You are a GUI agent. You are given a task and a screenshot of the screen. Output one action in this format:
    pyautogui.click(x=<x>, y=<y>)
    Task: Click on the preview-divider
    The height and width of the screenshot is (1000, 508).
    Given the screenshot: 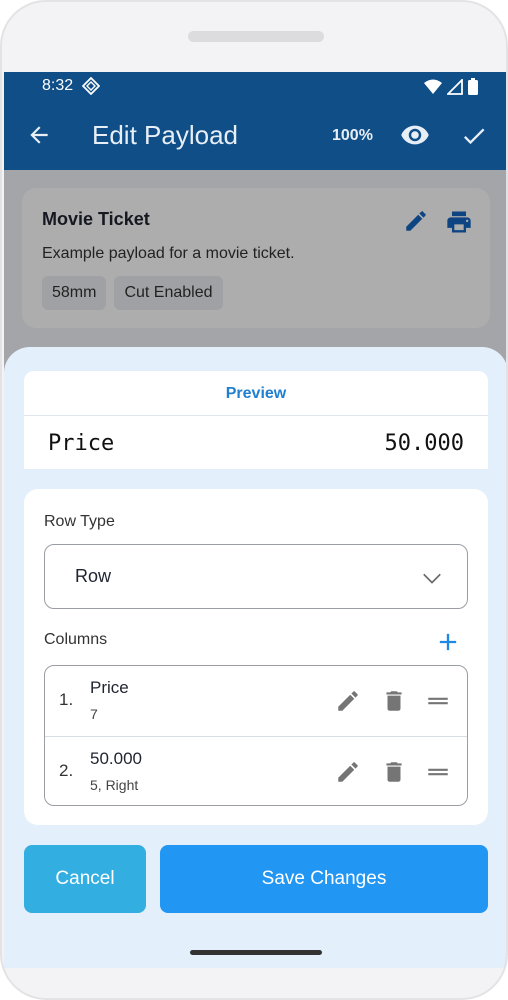 What is the action you would take?
    pyautogui.click(x=256, y=415)
    